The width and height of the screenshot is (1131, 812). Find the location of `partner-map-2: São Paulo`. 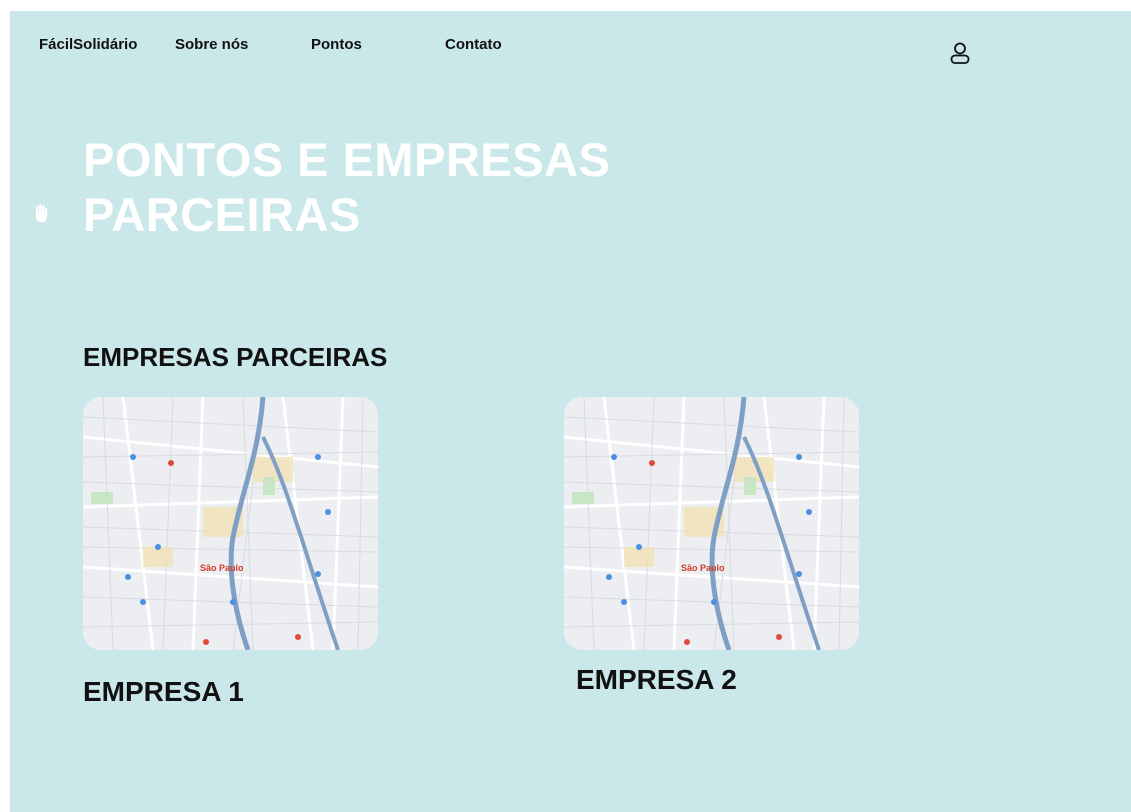

partner-map-2: São Paulo is located at coordinates (711, 523).